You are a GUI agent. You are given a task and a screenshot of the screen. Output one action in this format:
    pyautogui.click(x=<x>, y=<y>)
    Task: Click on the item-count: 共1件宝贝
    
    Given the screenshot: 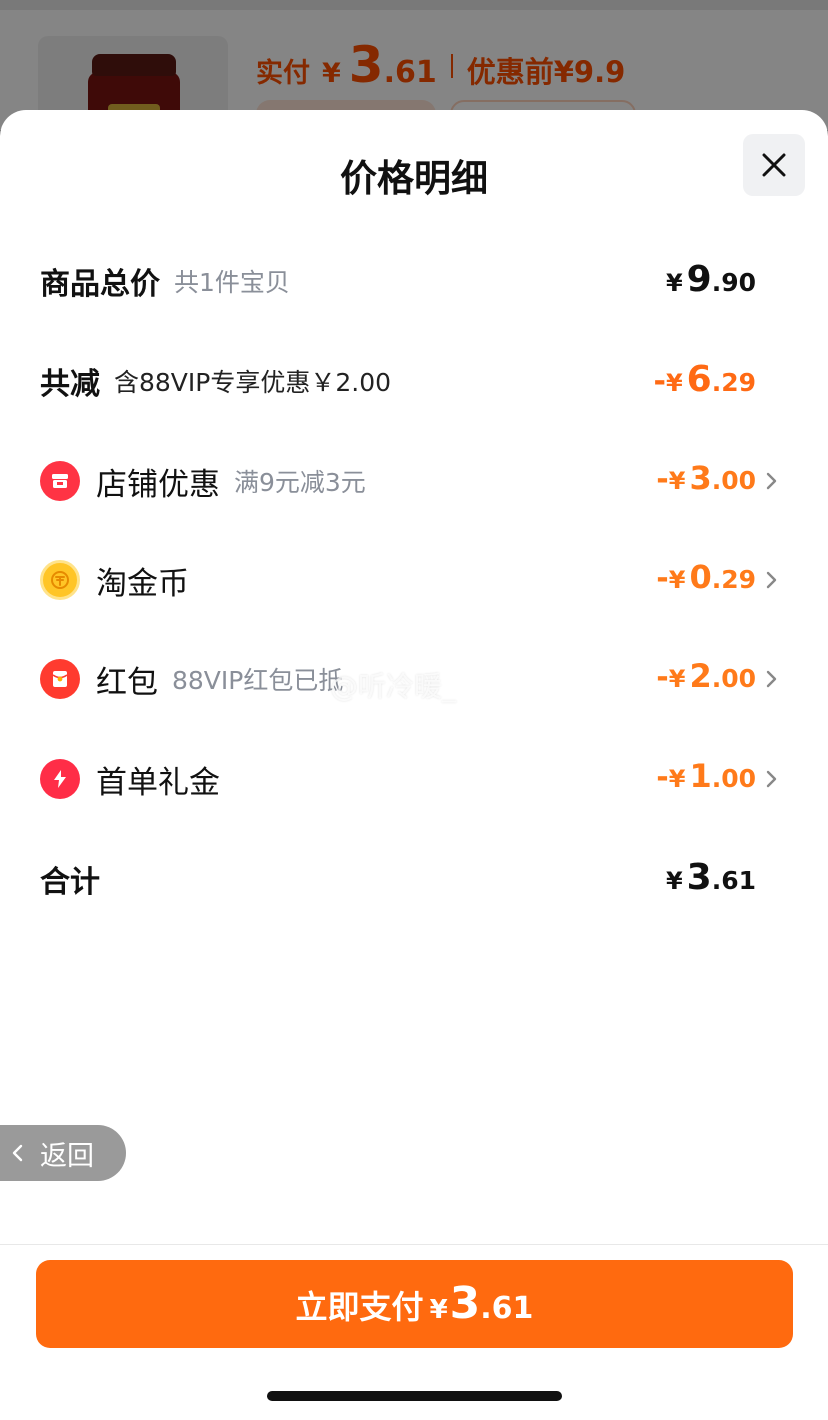 What is the action you would take?
    pyautogui.click(x=232, y=282)
    